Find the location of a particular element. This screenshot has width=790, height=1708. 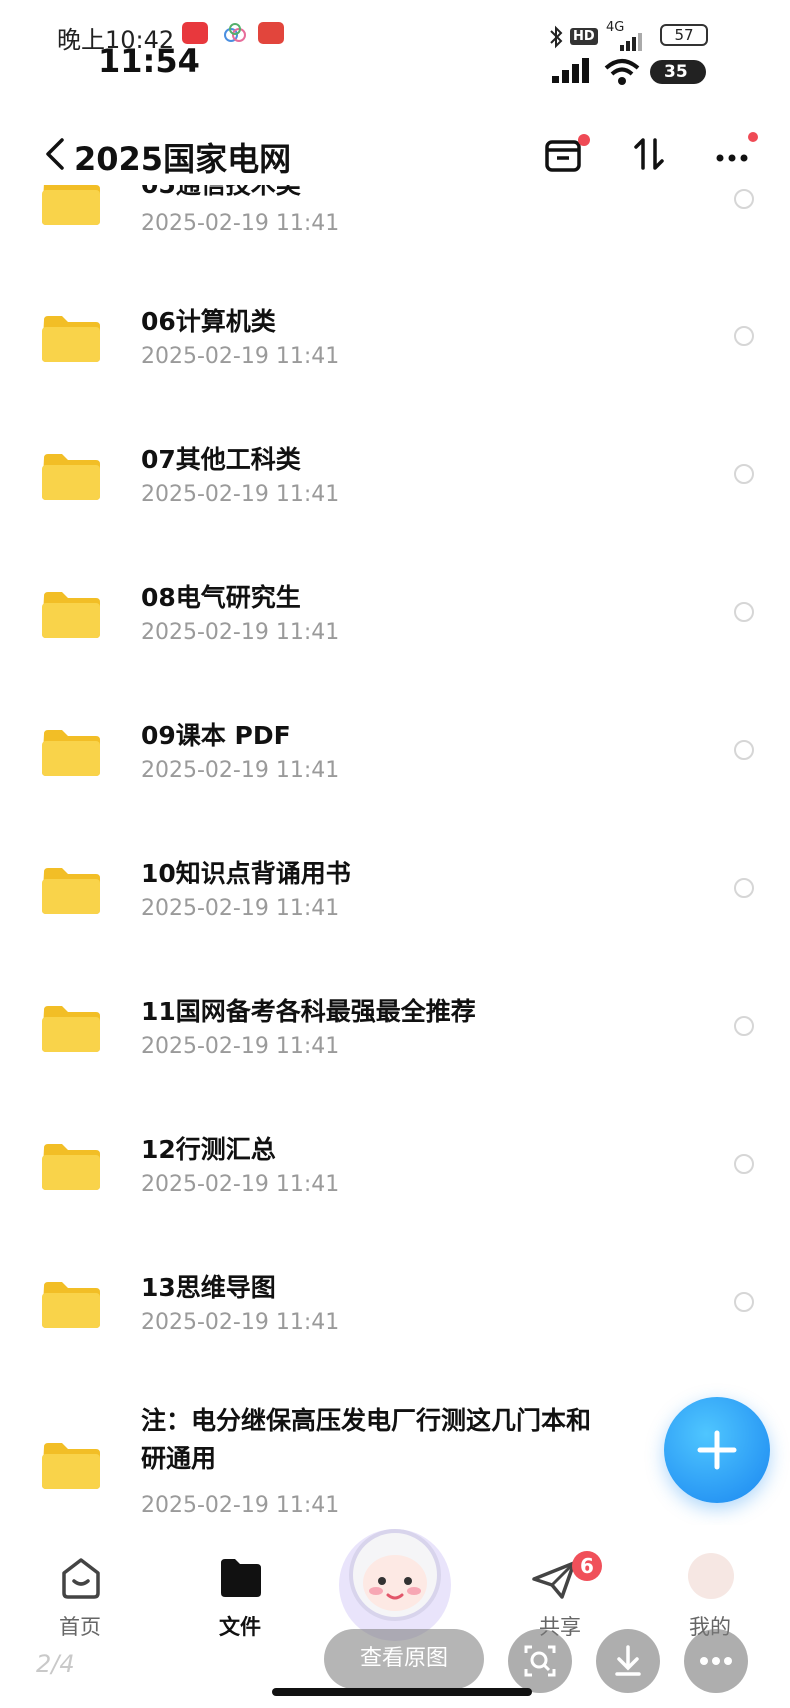

list-item: 10知识点背诵用书 2025-02-19 11:41 is located at coordinates (395, 923).